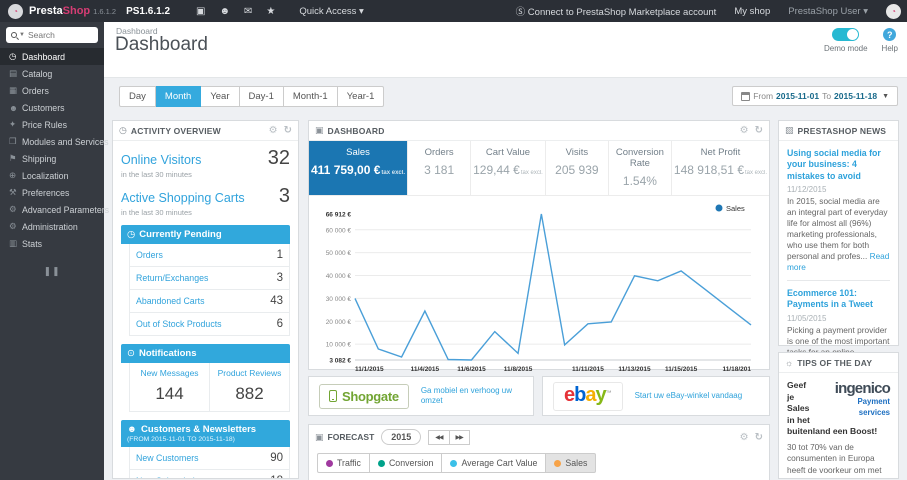  Describe the element at coordinates (209, 301) in the screenshot. I see `activity-row: Abandoned Carts 43` at that location.